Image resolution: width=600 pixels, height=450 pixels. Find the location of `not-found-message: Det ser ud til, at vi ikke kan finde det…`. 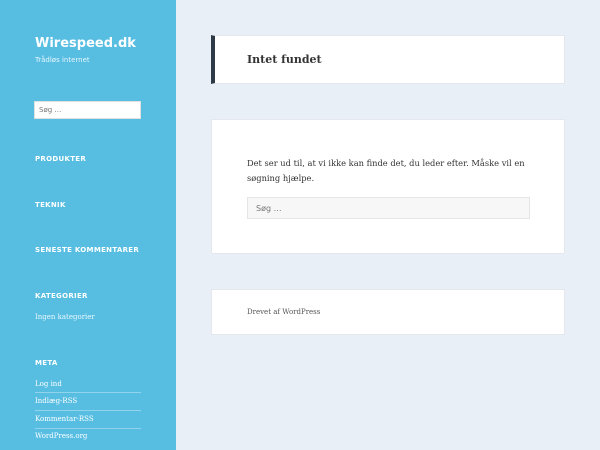

not-found-message: Det ser ud til, at vi ikke kan finde det… is located at coordinates (386, 170).